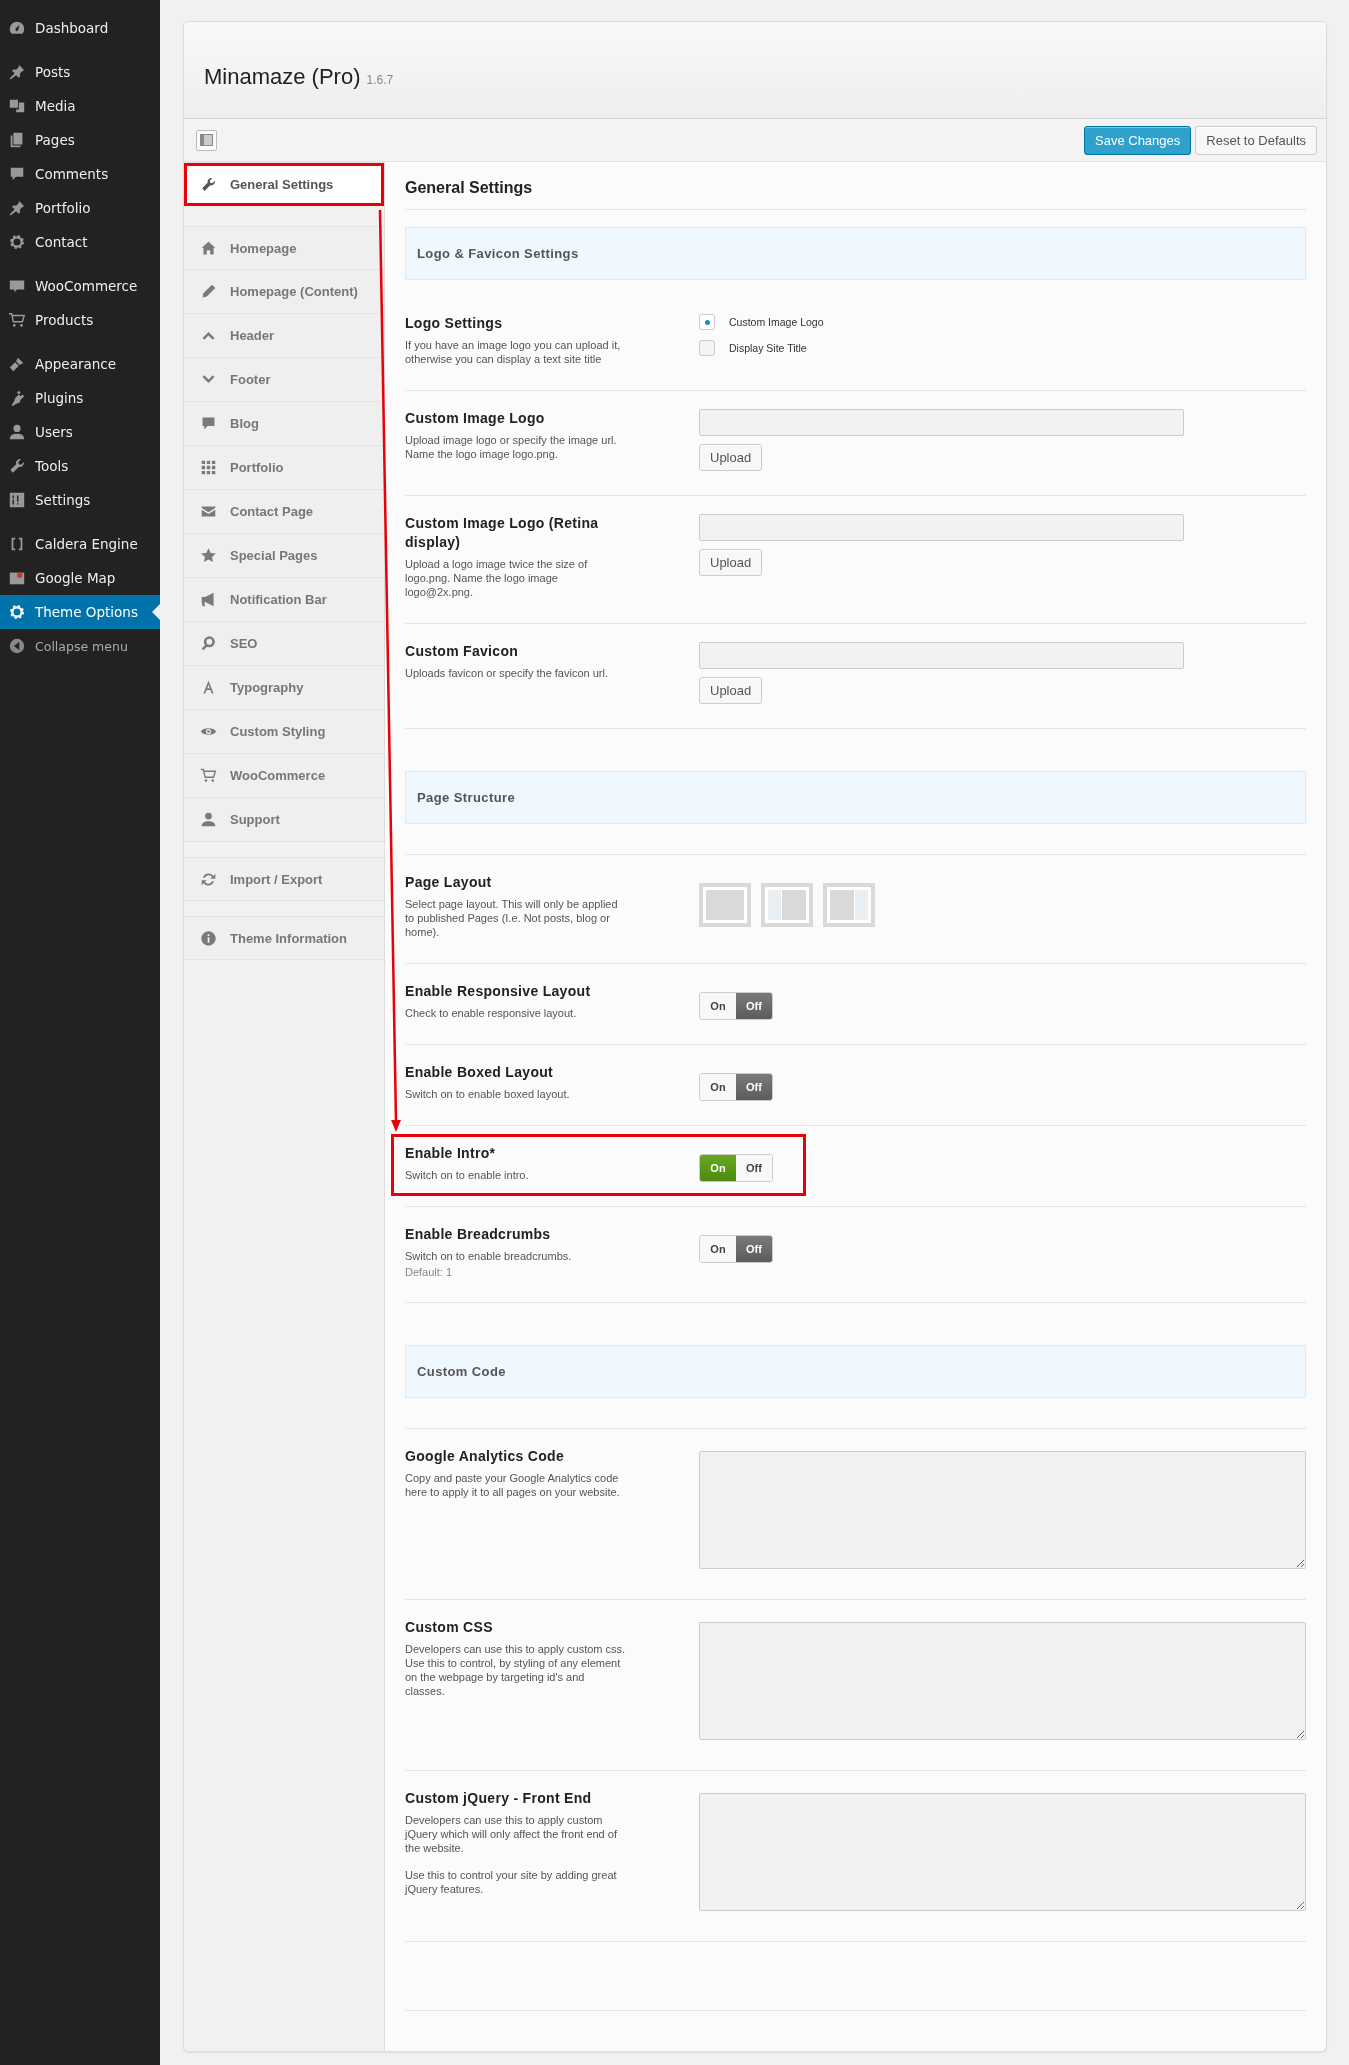  What do you see at coordinates (208, 555) in the screenshot?
I see `star-icon` at bounding box center [208, 555].